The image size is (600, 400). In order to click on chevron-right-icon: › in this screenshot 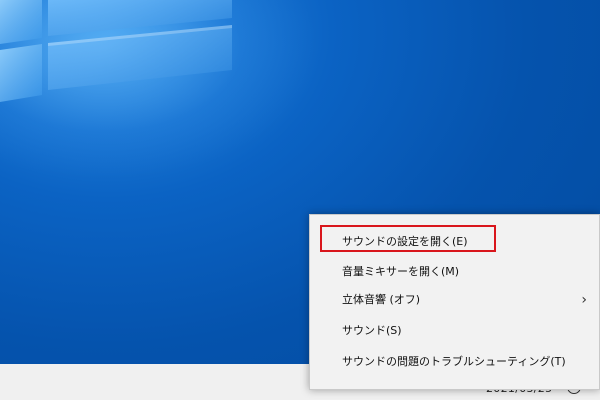, I will do `click(584, 300)`.